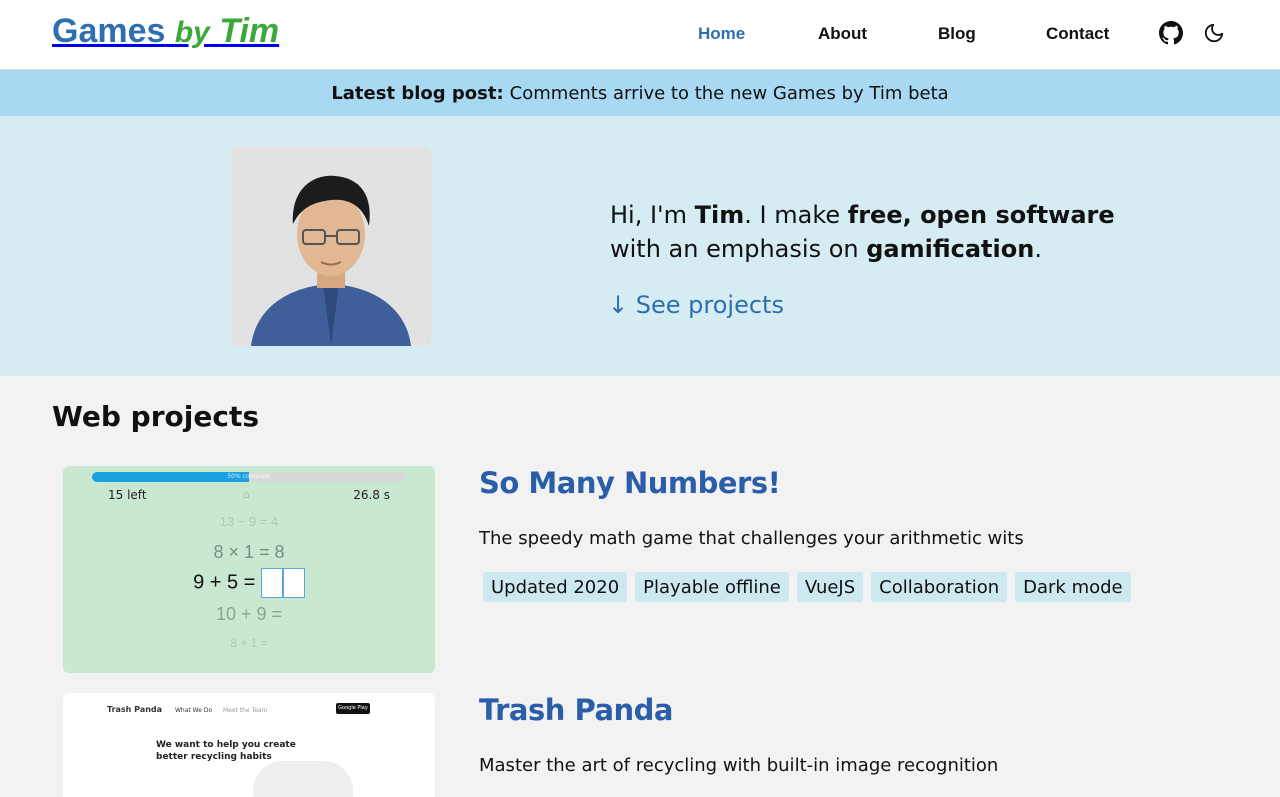 The width and height of the screenshot is (1280, 797). What do you see at coordinates (249, 643) in the screenshot?
I see `equation-next-2: 8 + 1 =` at bounding box center [249, 643].